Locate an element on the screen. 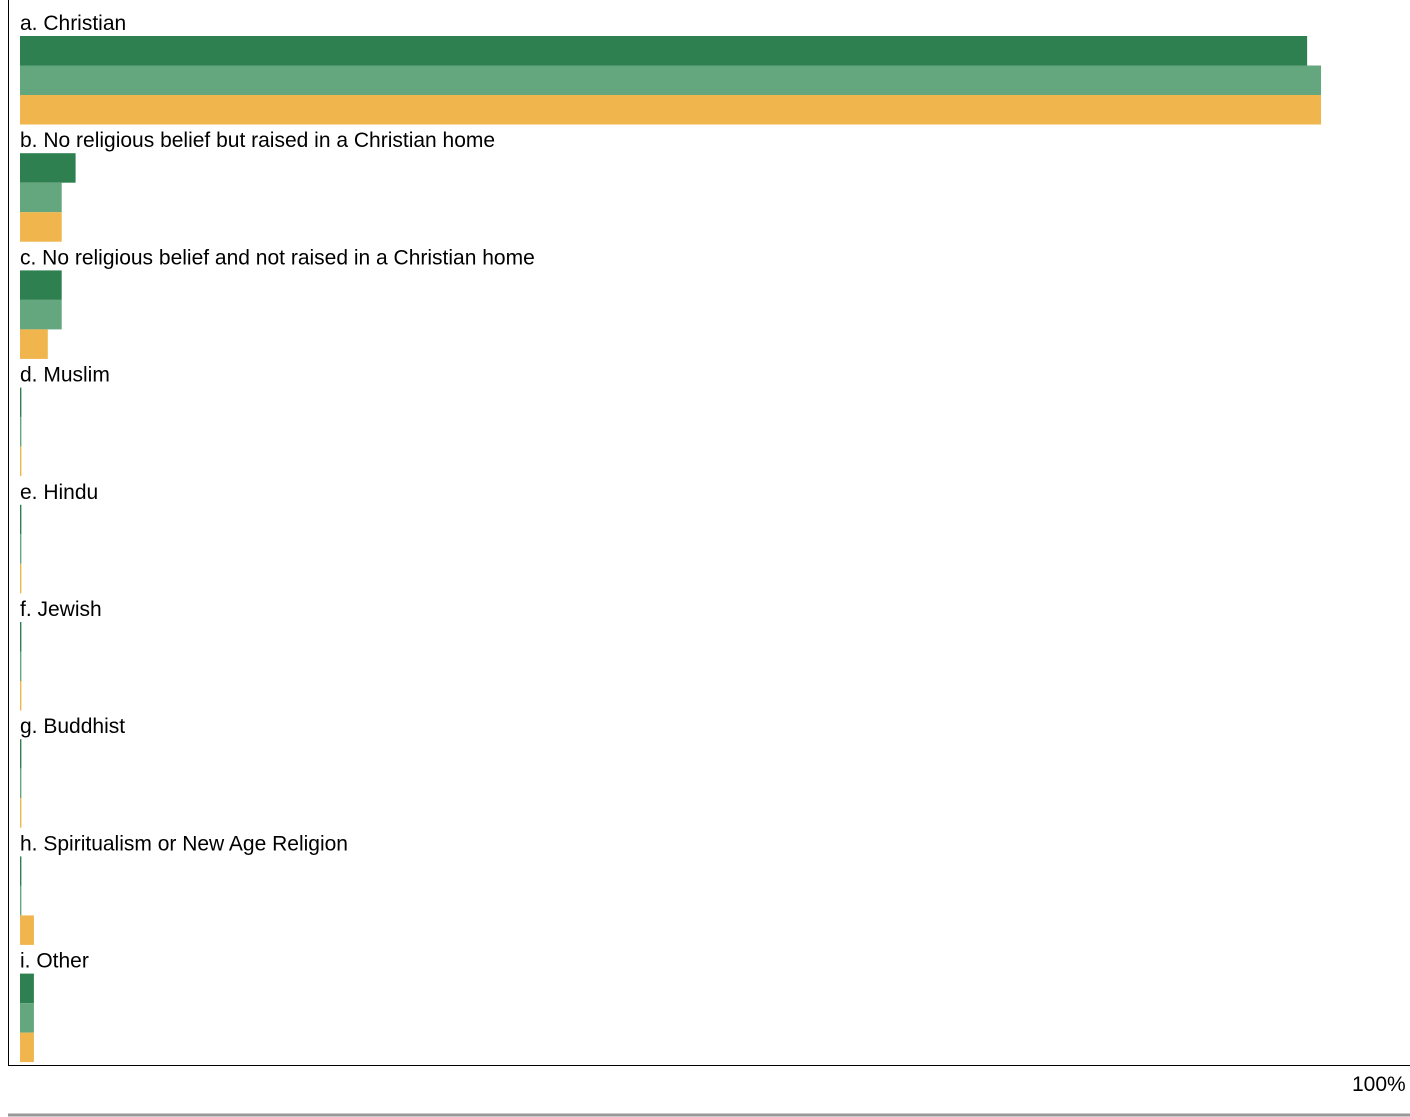 Image resolution: width=1410 pixels, height=1117 pixels. category-label: g. Buddhist is located at coordinates (72, 726).